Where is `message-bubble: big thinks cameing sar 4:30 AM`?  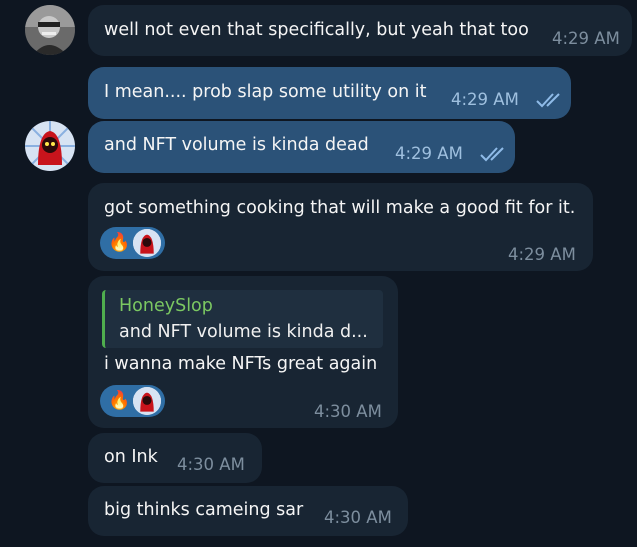
message-bubble: big thinks cameing sar 4:30 AM is located at coordinates (248, 511).